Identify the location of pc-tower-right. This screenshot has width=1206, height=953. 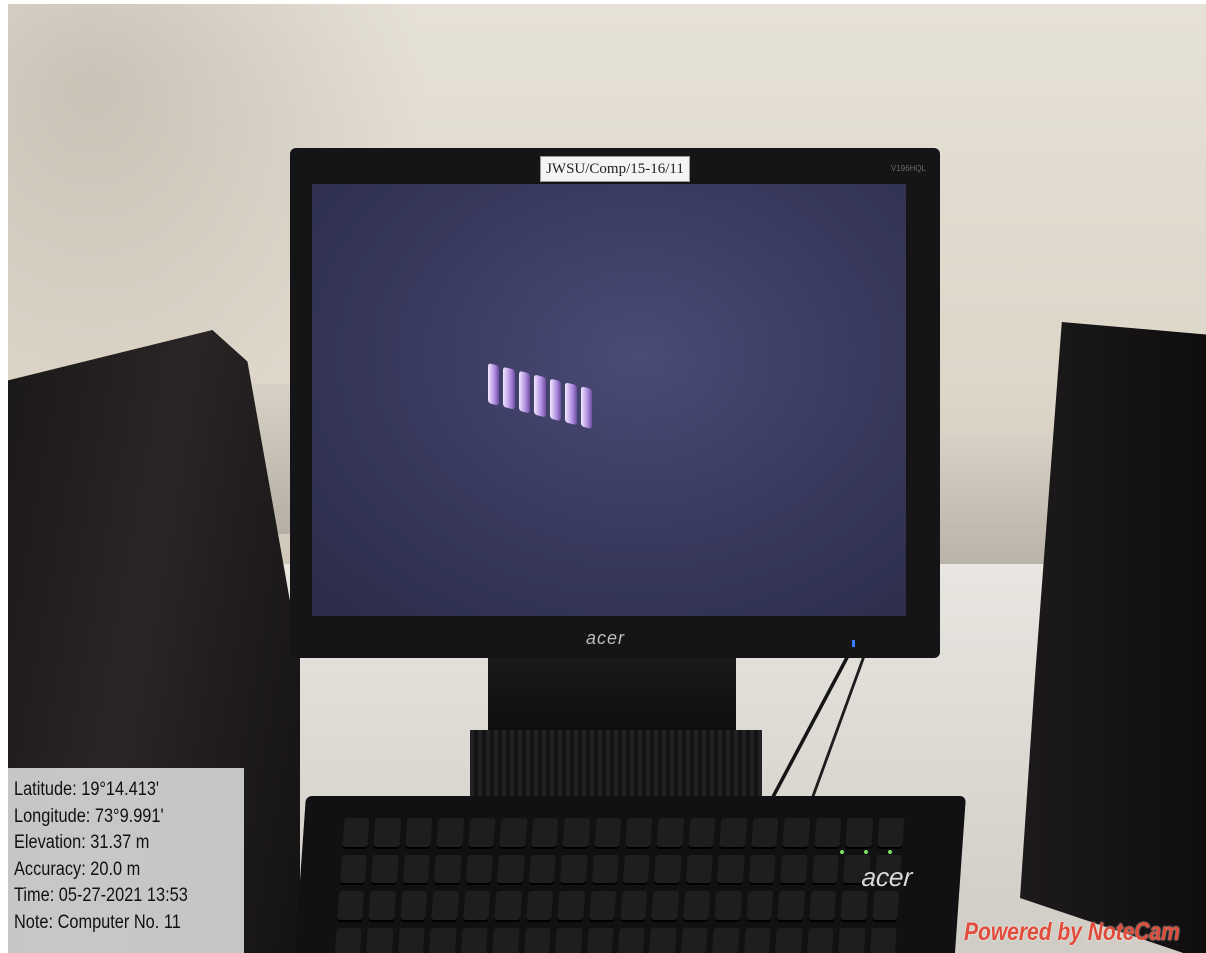
(1113, 637).